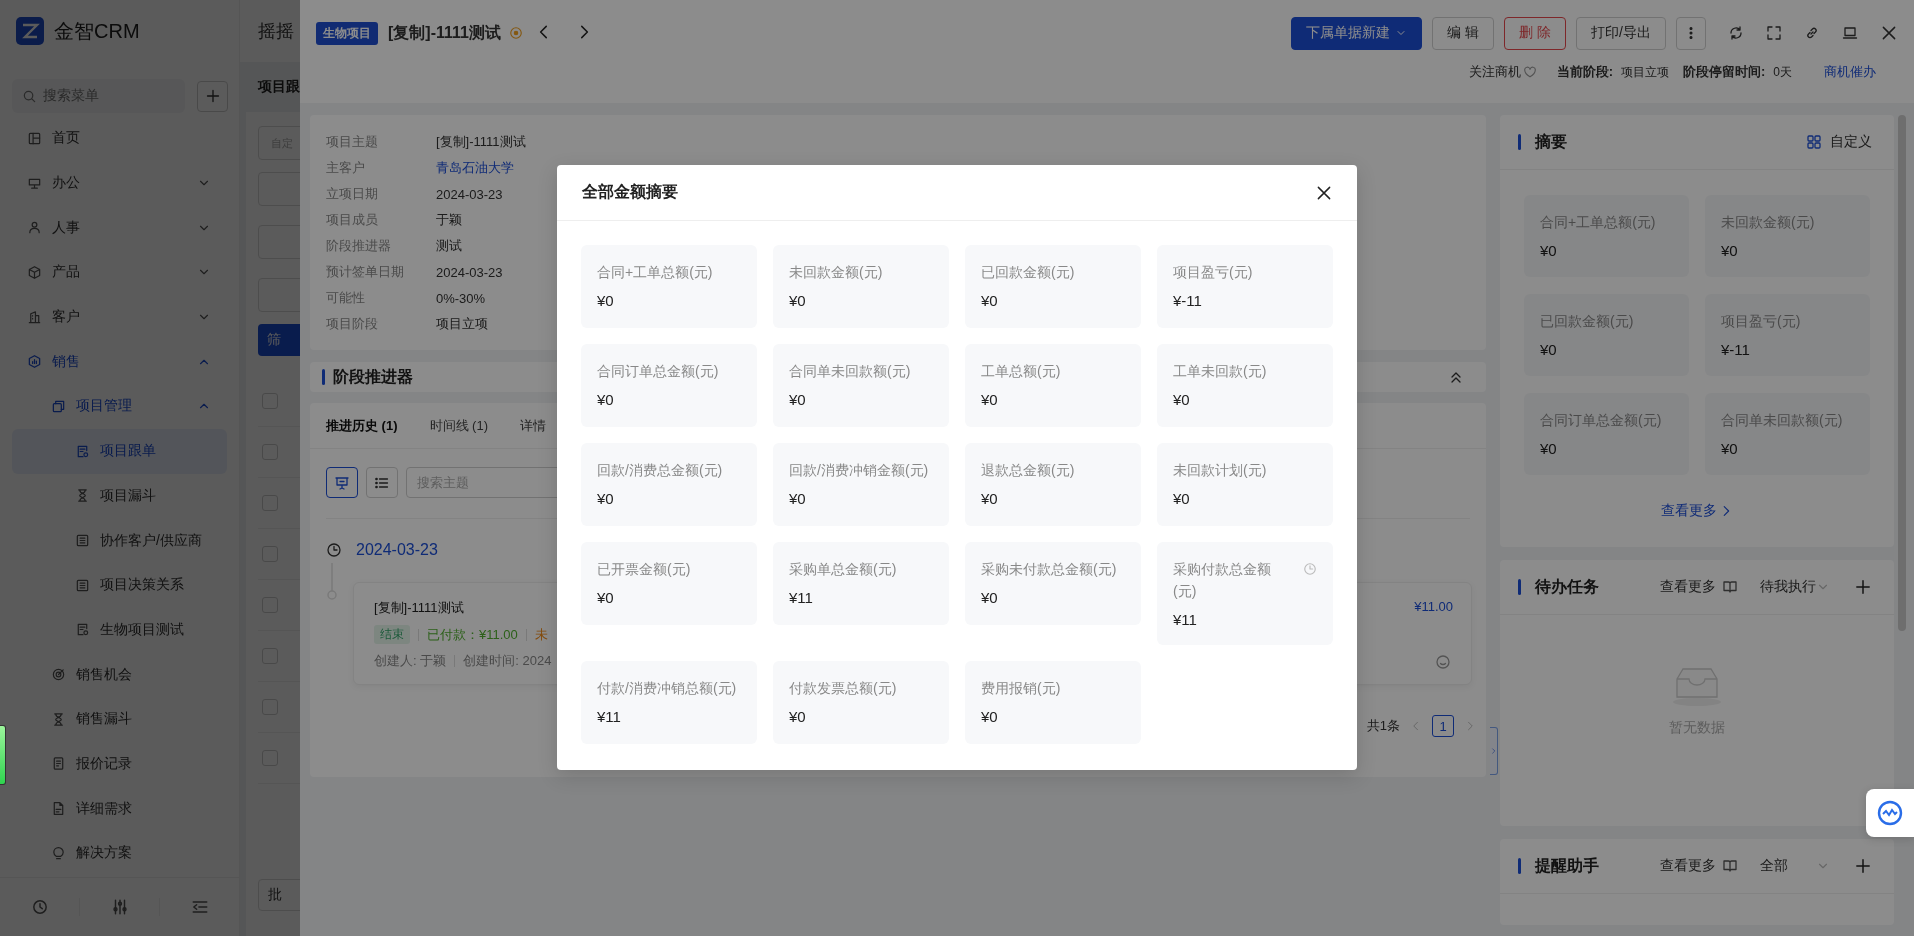 This screenshot has height=936, width=1914. What do you see at coordinates (352, 142) in the screenshot?
I see `field-label: 项目主题` at bounding box center [352, 142].